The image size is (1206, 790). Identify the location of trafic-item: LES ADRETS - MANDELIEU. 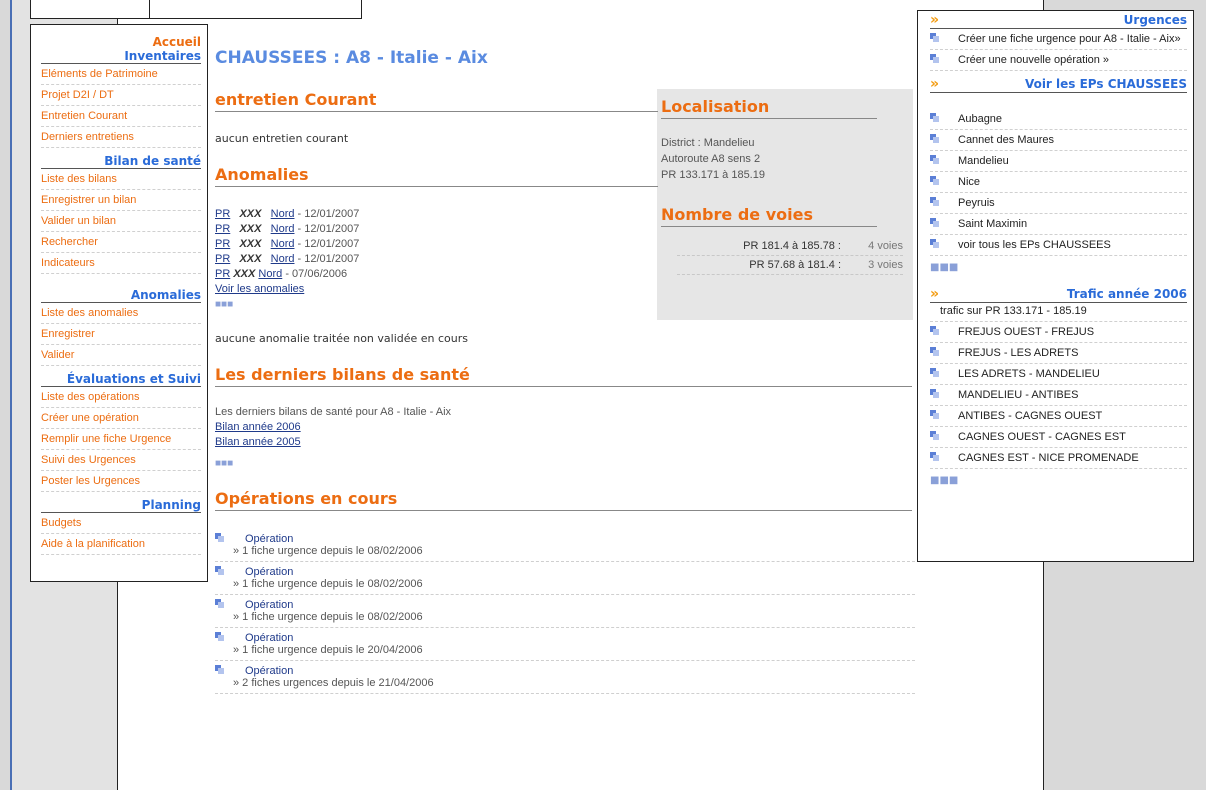
(1058, 374).